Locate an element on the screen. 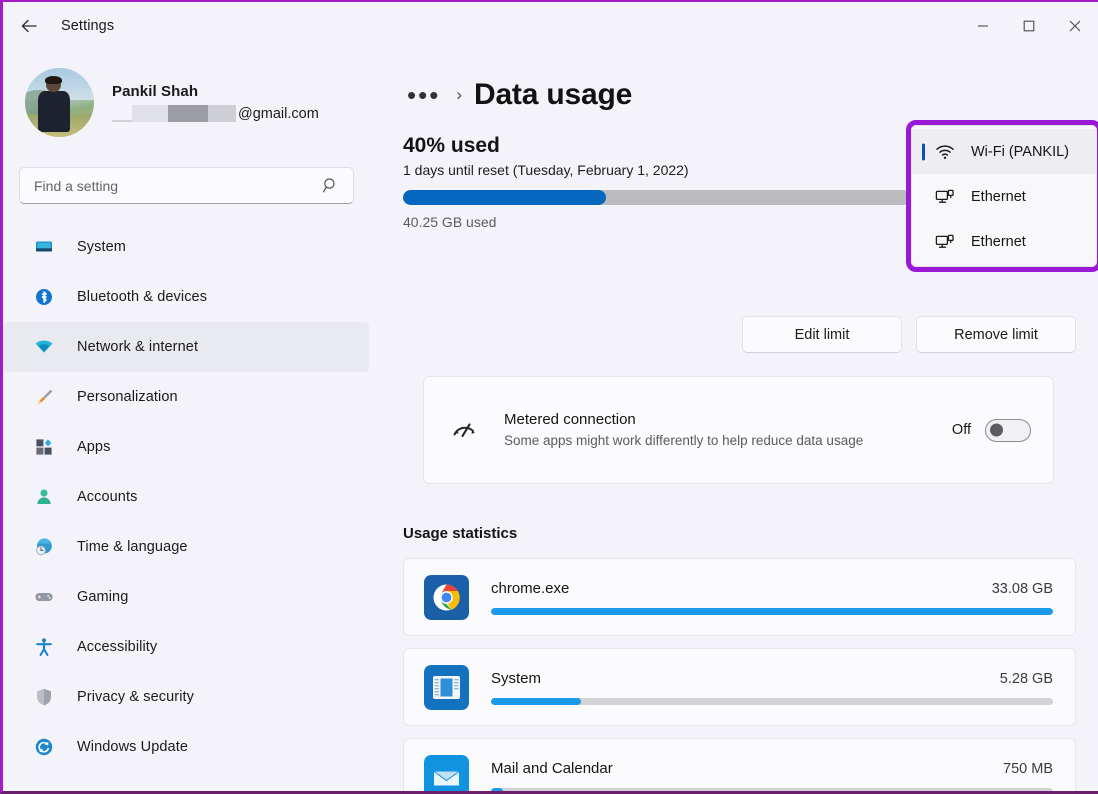 The height and width of the screenshot is (794, 1098). app-name: chrome.exe is located at coordinates (530, 588).